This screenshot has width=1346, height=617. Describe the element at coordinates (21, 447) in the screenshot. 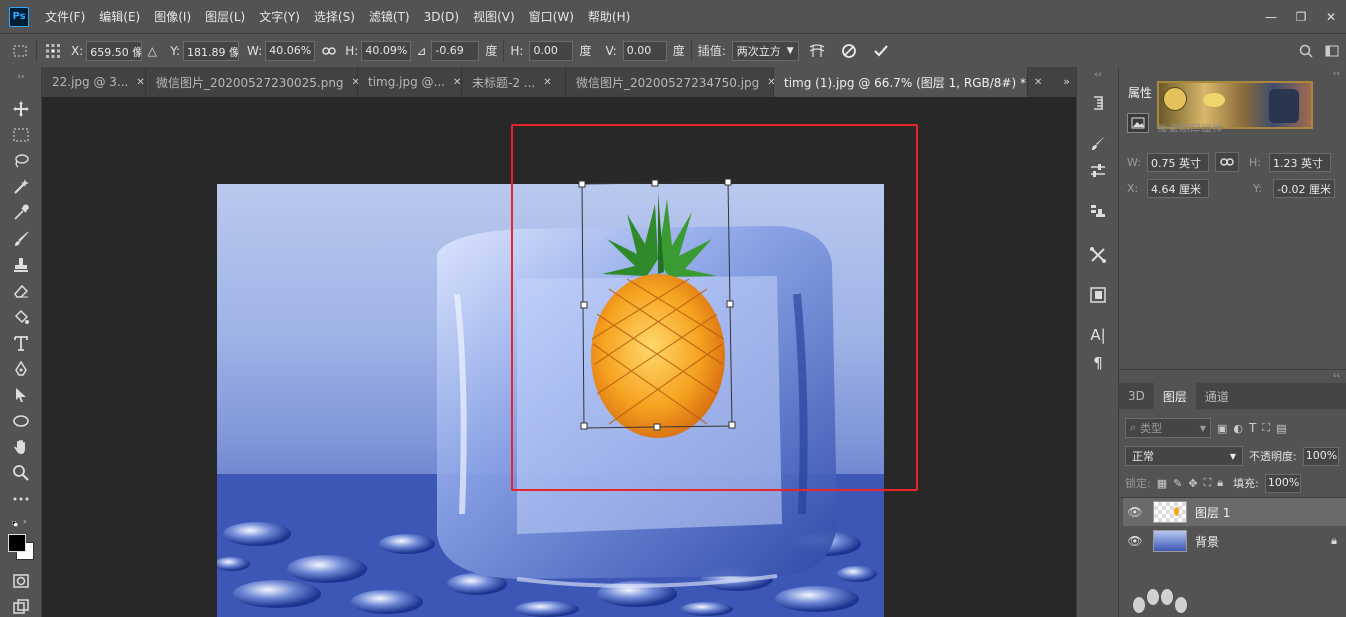

I see `hand-tool-icon` at that location.